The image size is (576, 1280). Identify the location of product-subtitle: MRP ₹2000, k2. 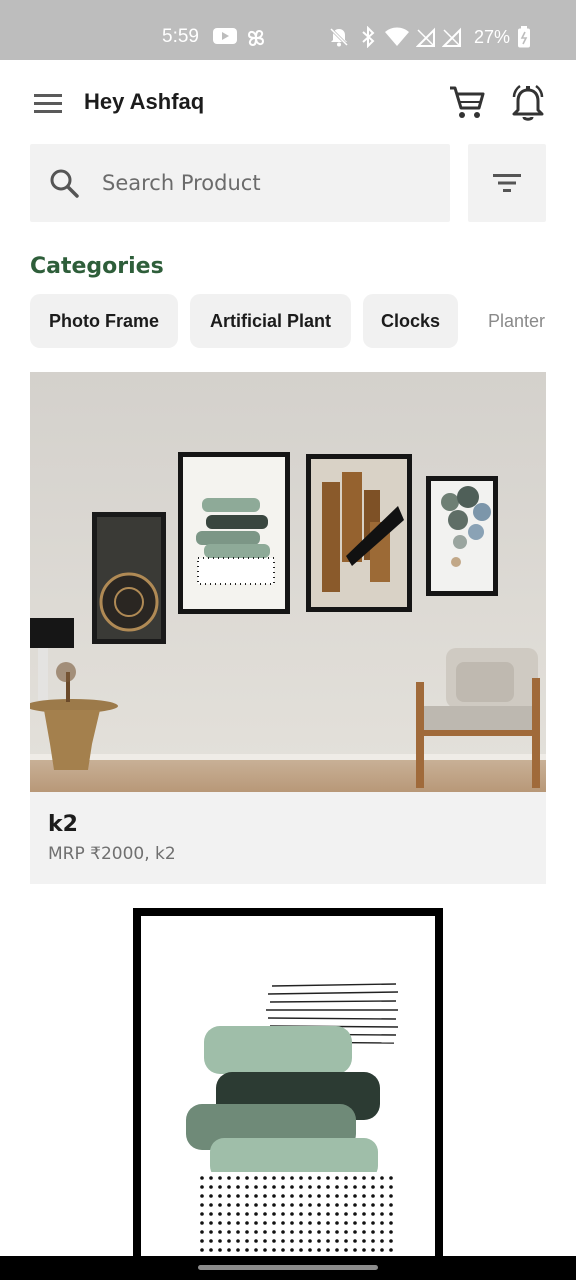
(112, 854).